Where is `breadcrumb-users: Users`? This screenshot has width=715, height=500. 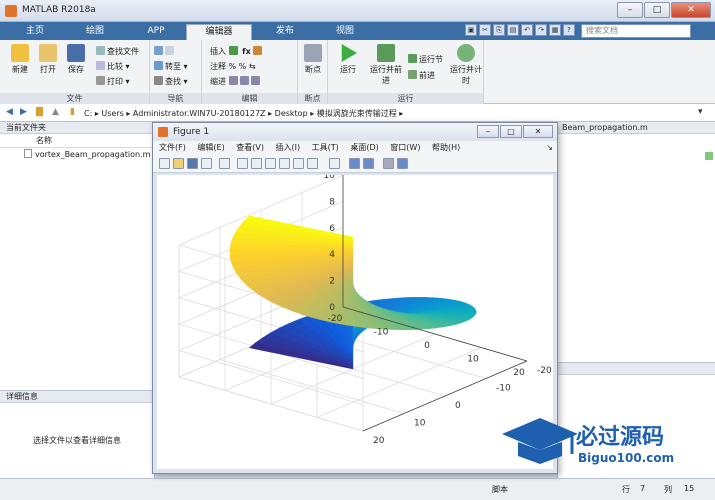
breadcrumb-users: Users is located at coordinates (112, 113).